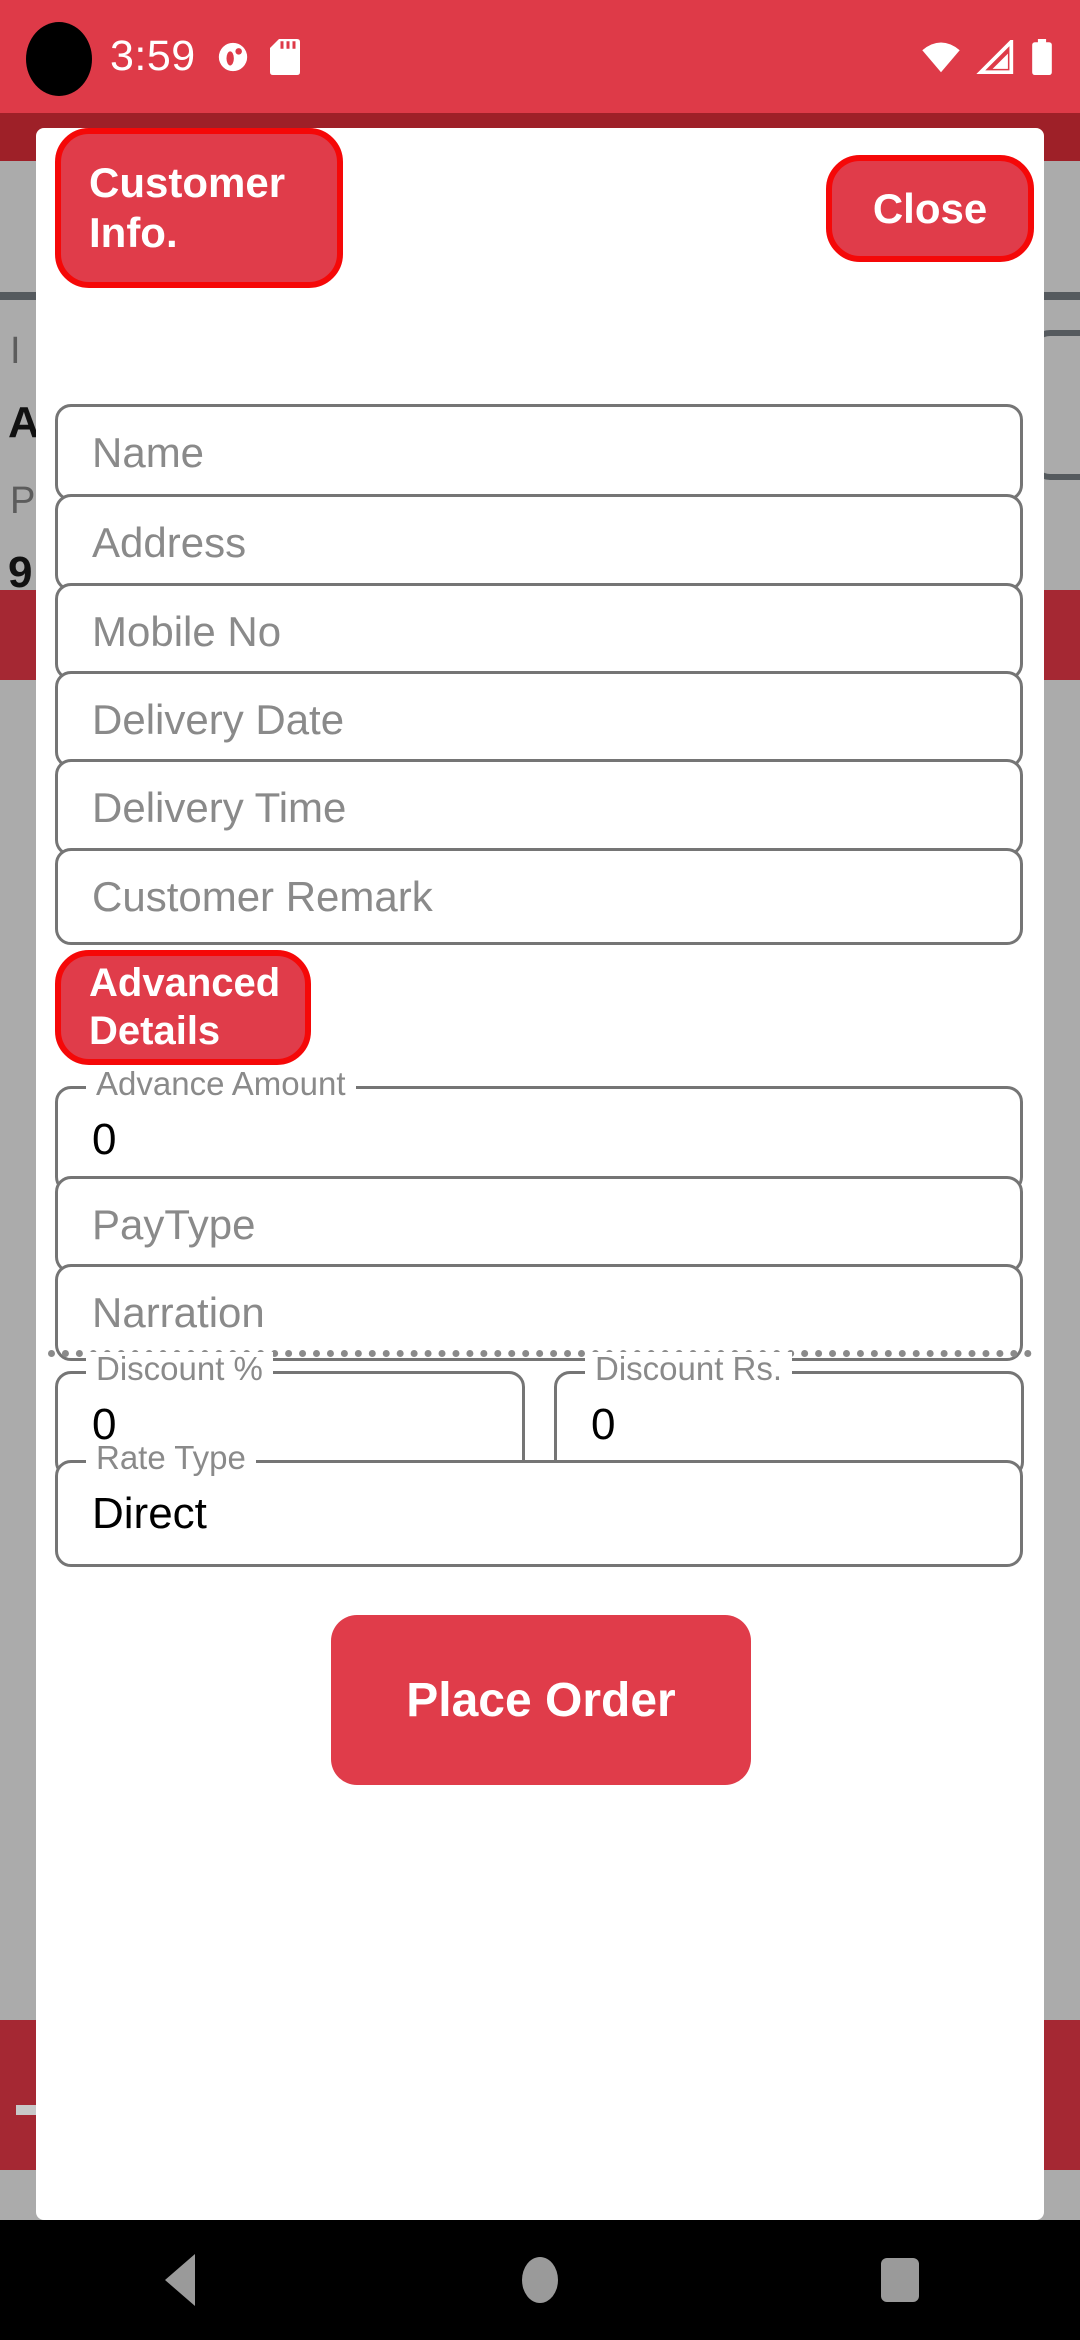 The width and height of the screenshot is (1080, 2340). What do you see at coordinates (284, 56) in the screenshot?
I see `sd-card-icon` at bounding box center [284, 56].